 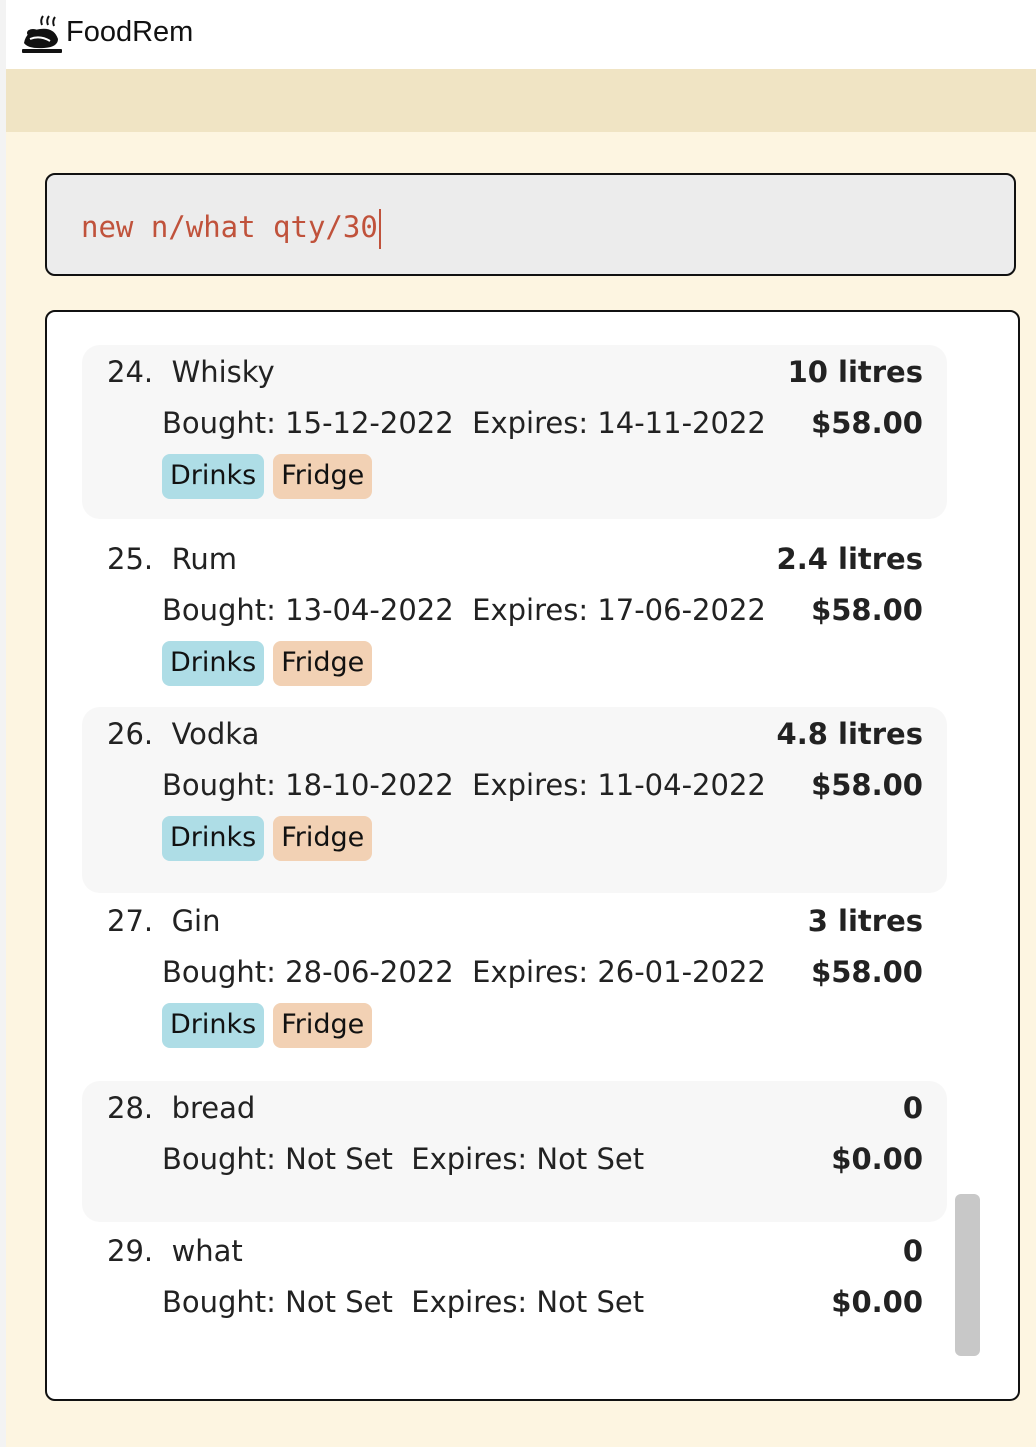 I want to click on item-index: 27., so click(x=130, y=921).